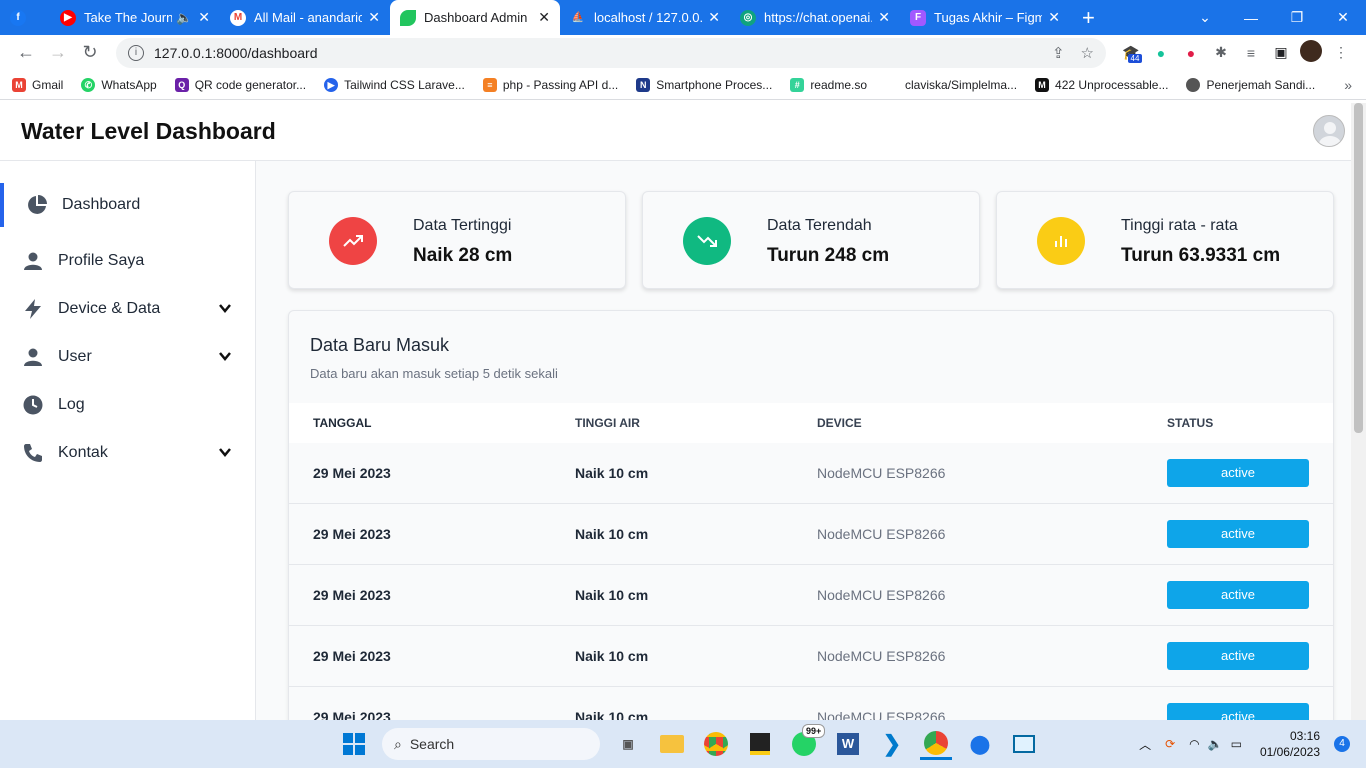 The width and height of the screenshot is (1366, 768). Describe the element at coordinates (985, 17) in the screenshot. I see `tab-figma: F Tugas Akhir – Figma ✕` at that location.